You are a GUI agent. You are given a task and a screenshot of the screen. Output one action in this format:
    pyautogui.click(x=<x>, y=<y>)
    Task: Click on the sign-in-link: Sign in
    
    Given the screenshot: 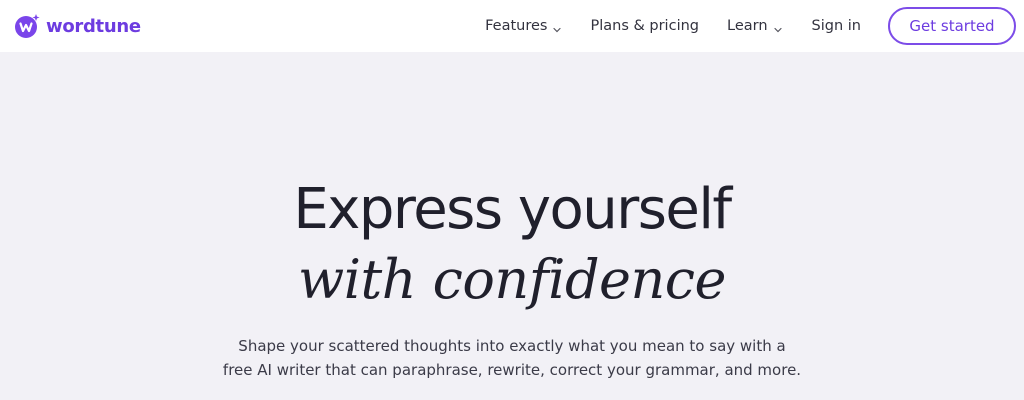 What is the action you would take?
    pyautogui.click(x=836, y=26)
    